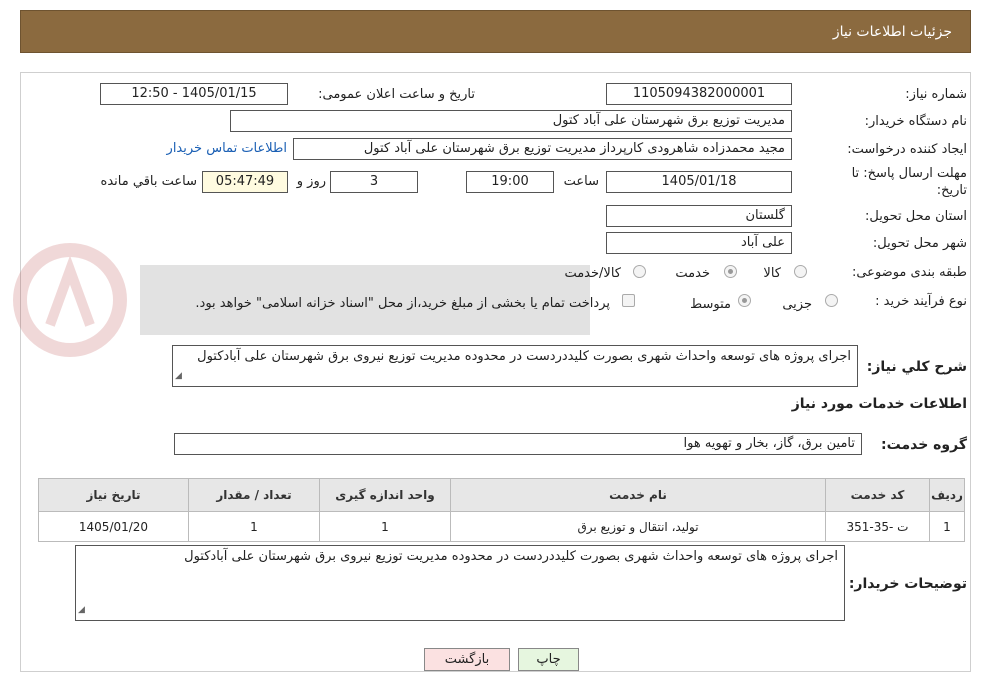 This screenshot has height=691, width=985. I want to click on need-number-label: شماره نیاز:, so click(936, 94).